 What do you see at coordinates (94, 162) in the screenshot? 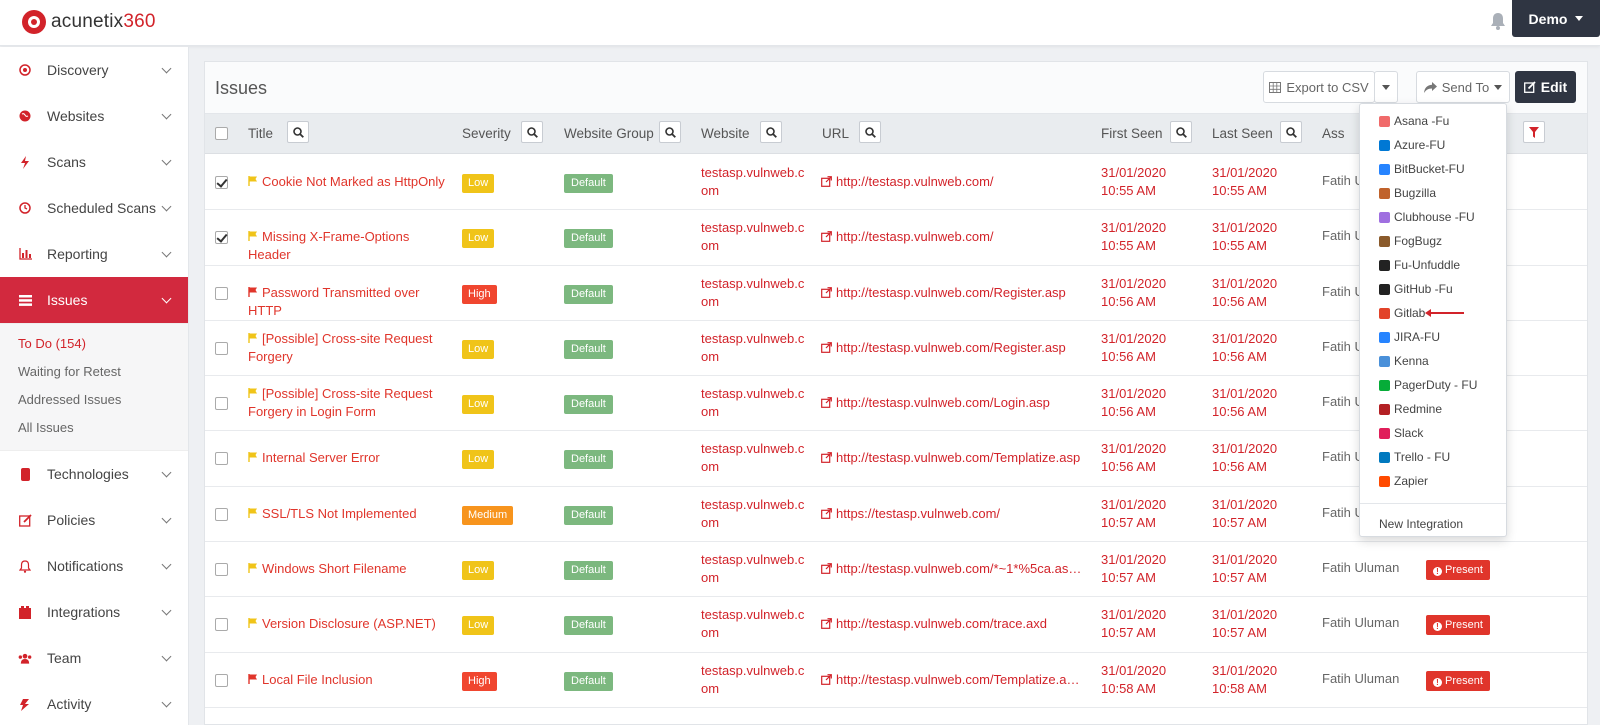
I see `sidebar-item-scans: Scans` at bounding box center [94, 162].